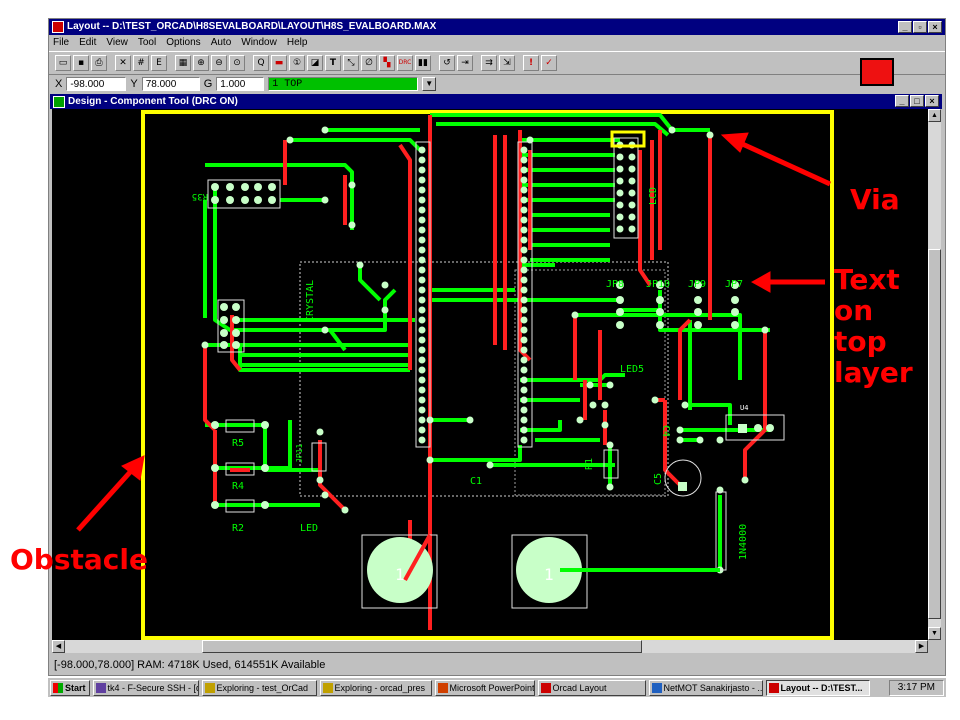  What do you see at coordinates (315, 63) in the screenshot?
I see `obstacle-icon: ◪` at bounding box center [315, 63].